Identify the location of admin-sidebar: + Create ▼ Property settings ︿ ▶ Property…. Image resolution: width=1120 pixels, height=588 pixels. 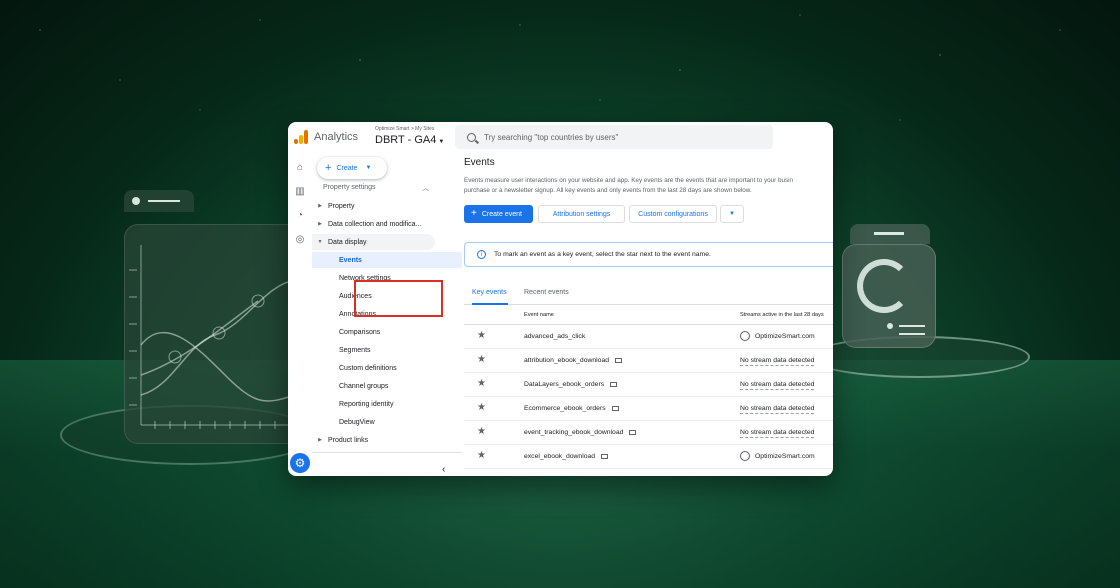
(387, 314).